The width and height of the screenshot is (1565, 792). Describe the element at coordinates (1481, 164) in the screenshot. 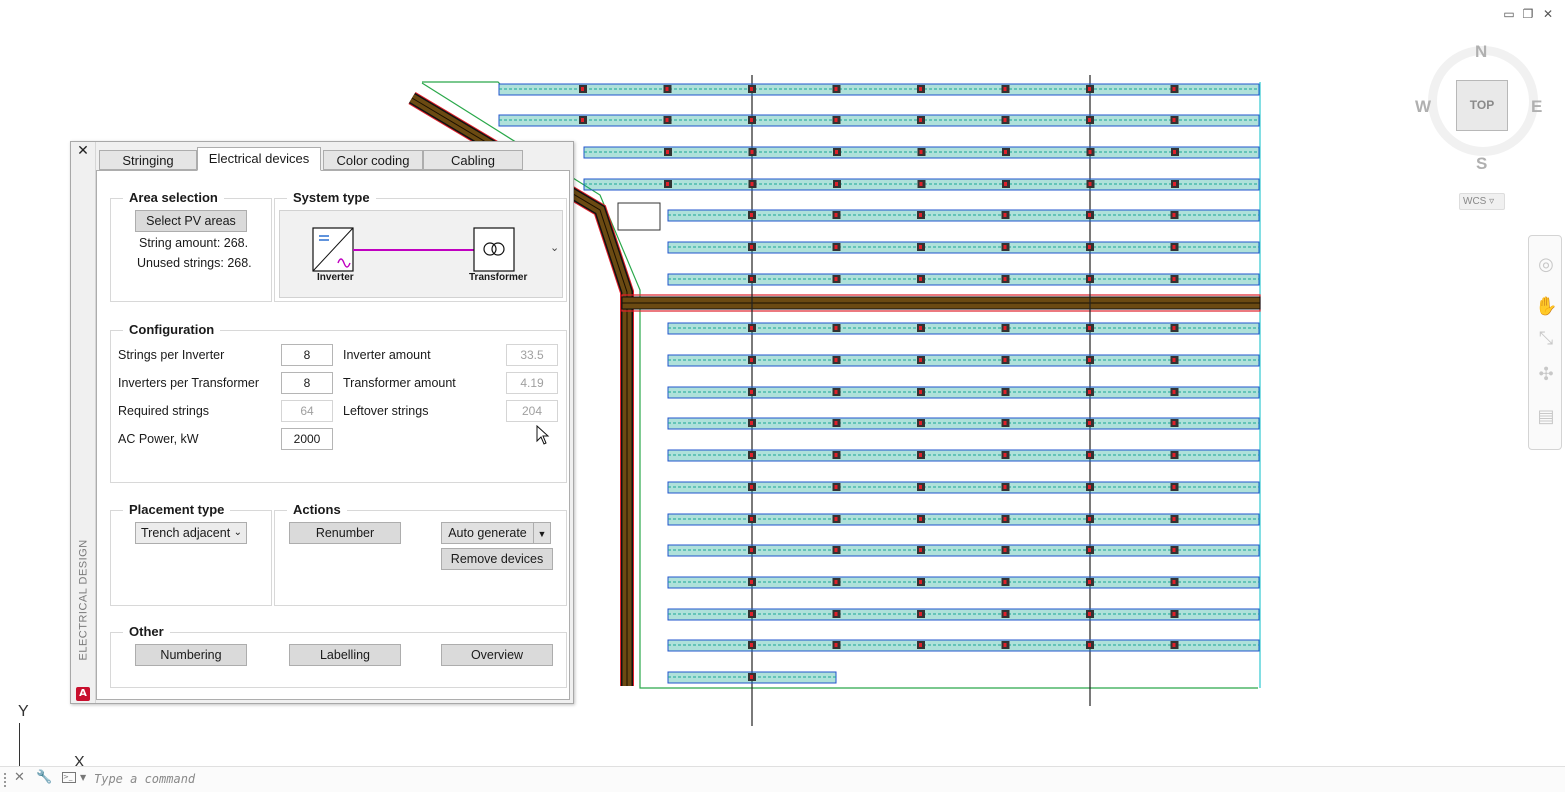

I see `compass-south: S` at that location.